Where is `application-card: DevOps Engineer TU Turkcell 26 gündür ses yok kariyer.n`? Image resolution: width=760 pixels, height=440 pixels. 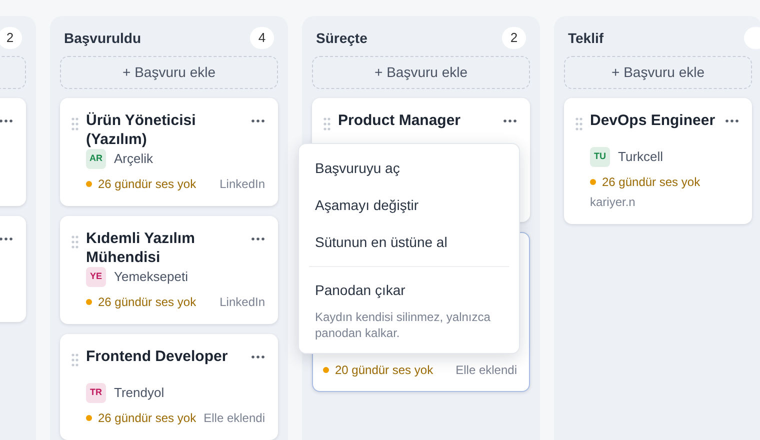 application-card: DevOps Engineer TU Turkcell 26 gündür ses yok kariyer.n is located at coordinates (658, 161).